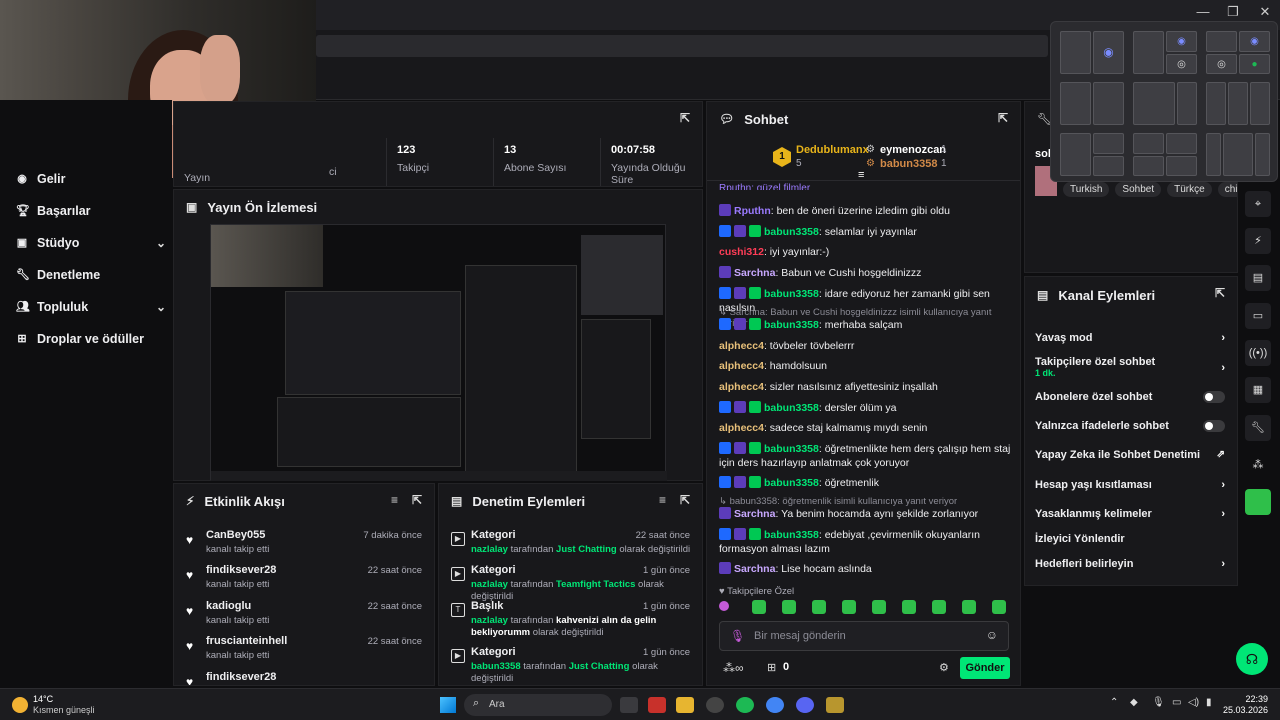 The image size is (1280, 720). I want to click on clock-date: 25.03.2026, so click(1242, 710).